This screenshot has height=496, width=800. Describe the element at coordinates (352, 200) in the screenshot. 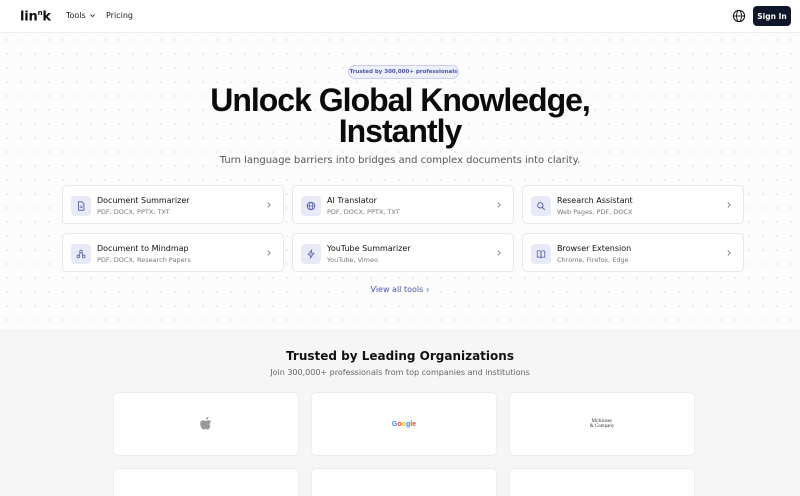

I see `tool-title: AI Translator` at that location.